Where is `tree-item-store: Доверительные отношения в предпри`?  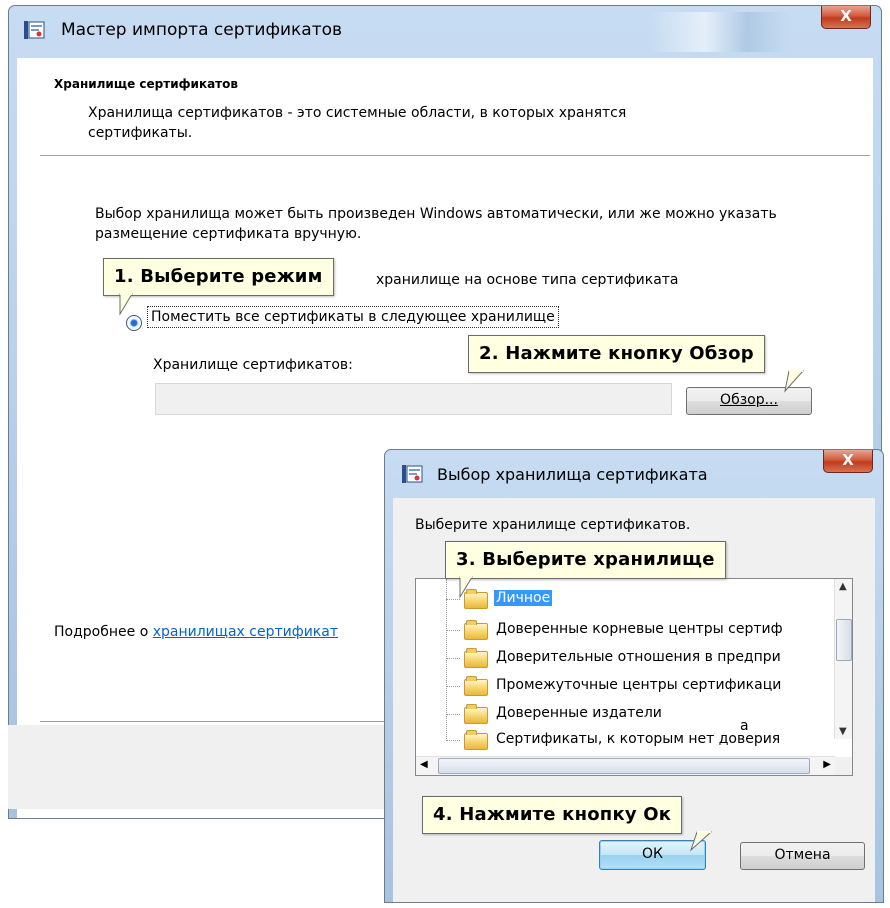 tree-item-store: Доверительные отношения в предпри is located at coordinates (626, 658).